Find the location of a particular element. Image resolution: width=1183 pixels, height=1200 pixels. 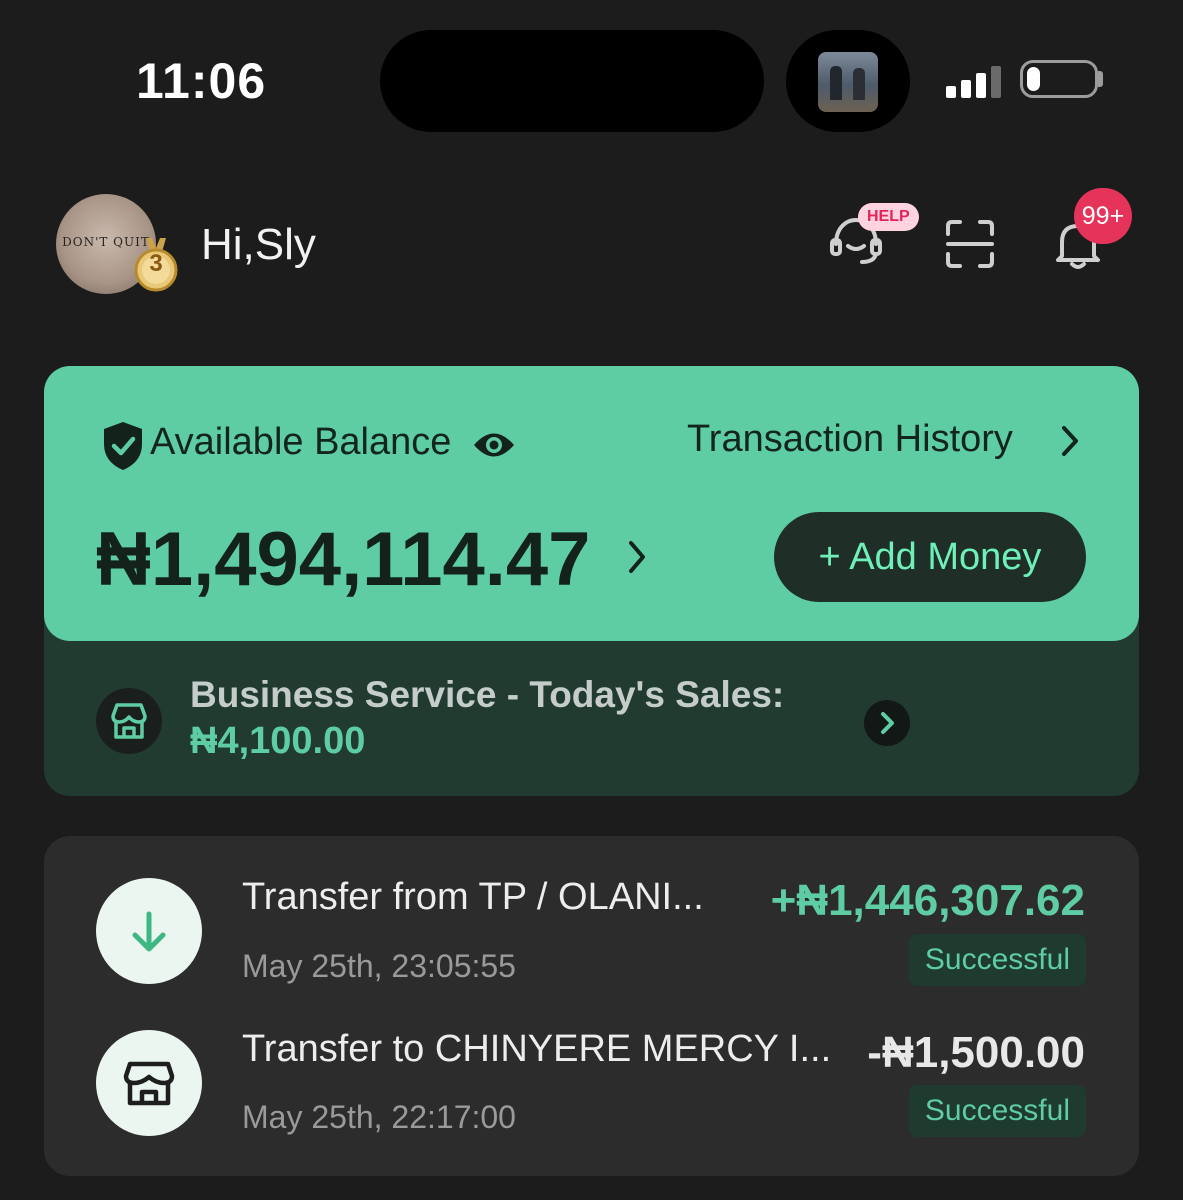

transaction-date: May 25th, 22:17:00 is located at coordinates (379, 1117).